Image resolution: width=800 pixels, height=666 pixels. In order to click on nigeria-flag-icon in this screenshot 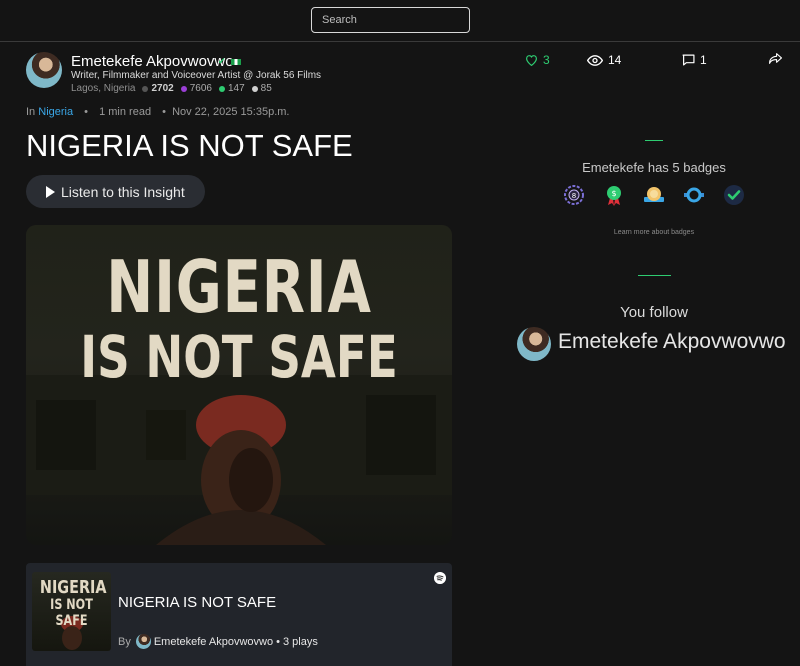, I will do `click(236, 62)`.